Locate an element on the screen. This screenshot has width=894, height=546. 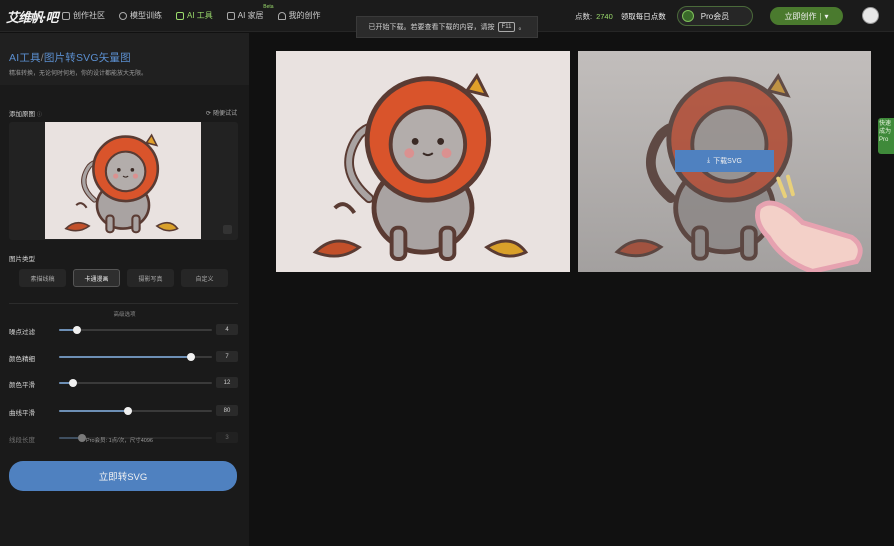
original-image-panel is located at coordinates (423, 161).